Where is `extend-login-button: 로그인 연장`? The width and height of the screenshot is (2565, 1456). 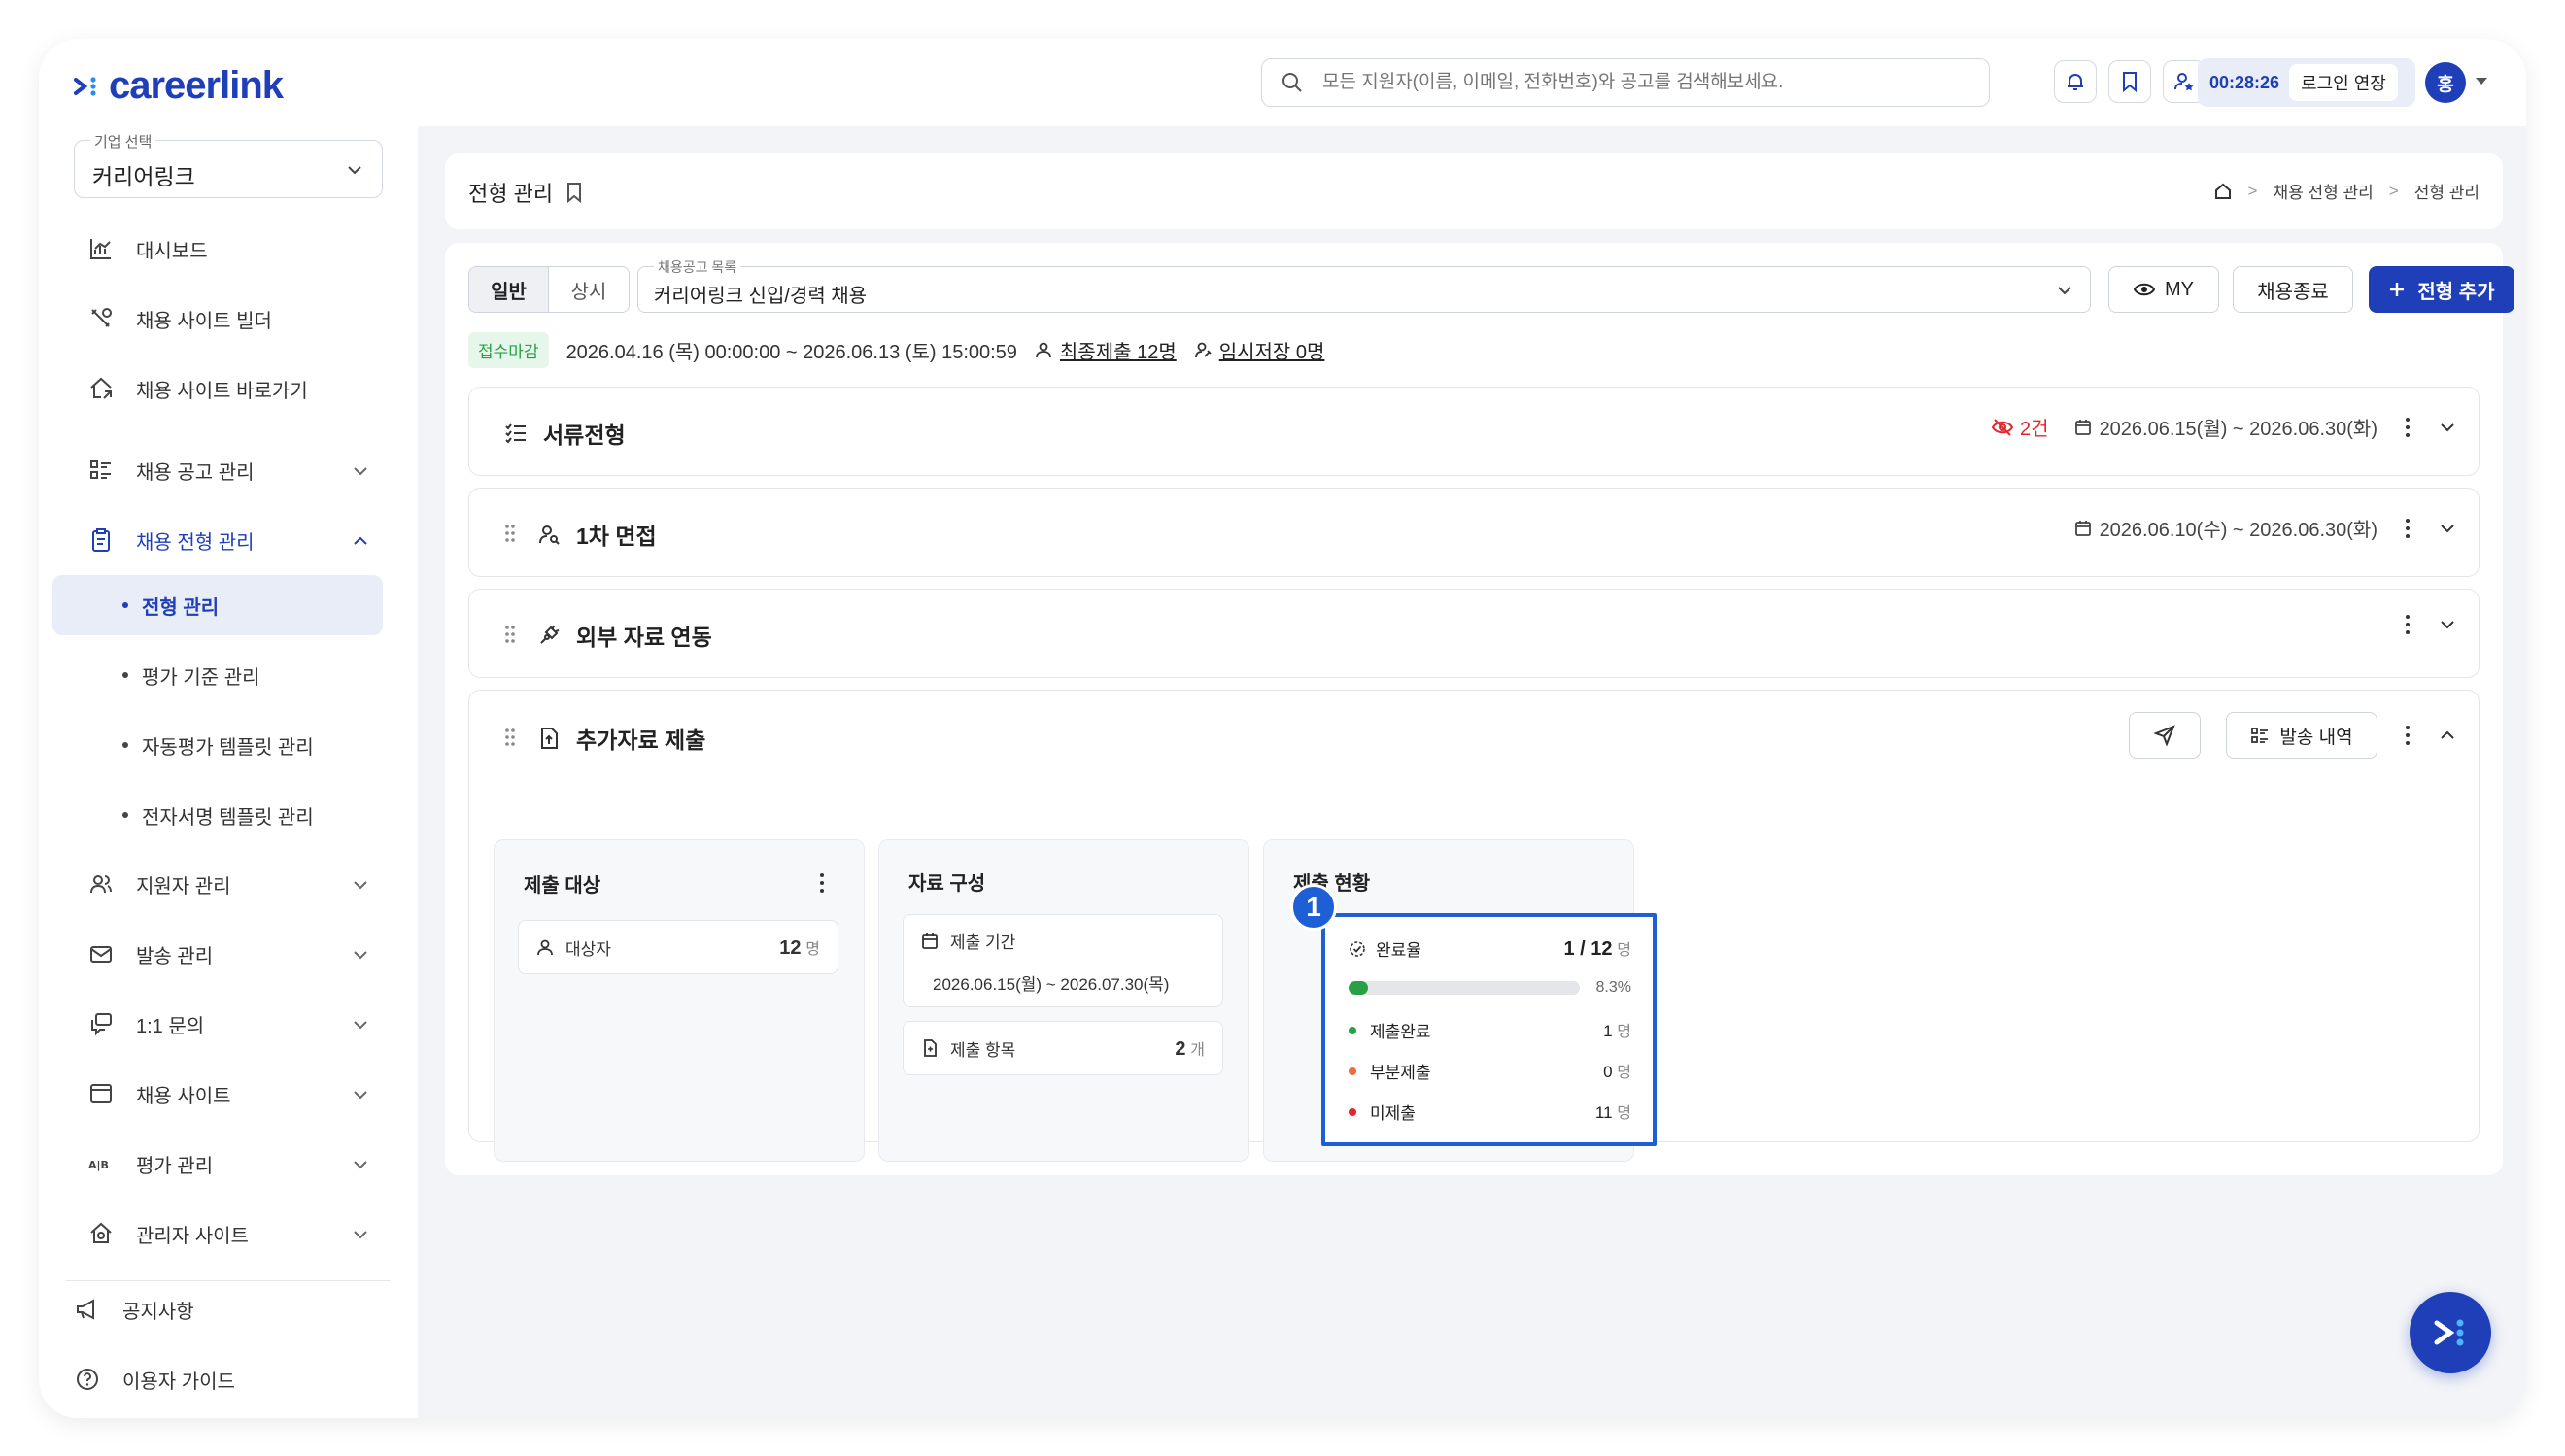 extend-login-button: 로그인 연장 is located at coordinates (2343, 82).